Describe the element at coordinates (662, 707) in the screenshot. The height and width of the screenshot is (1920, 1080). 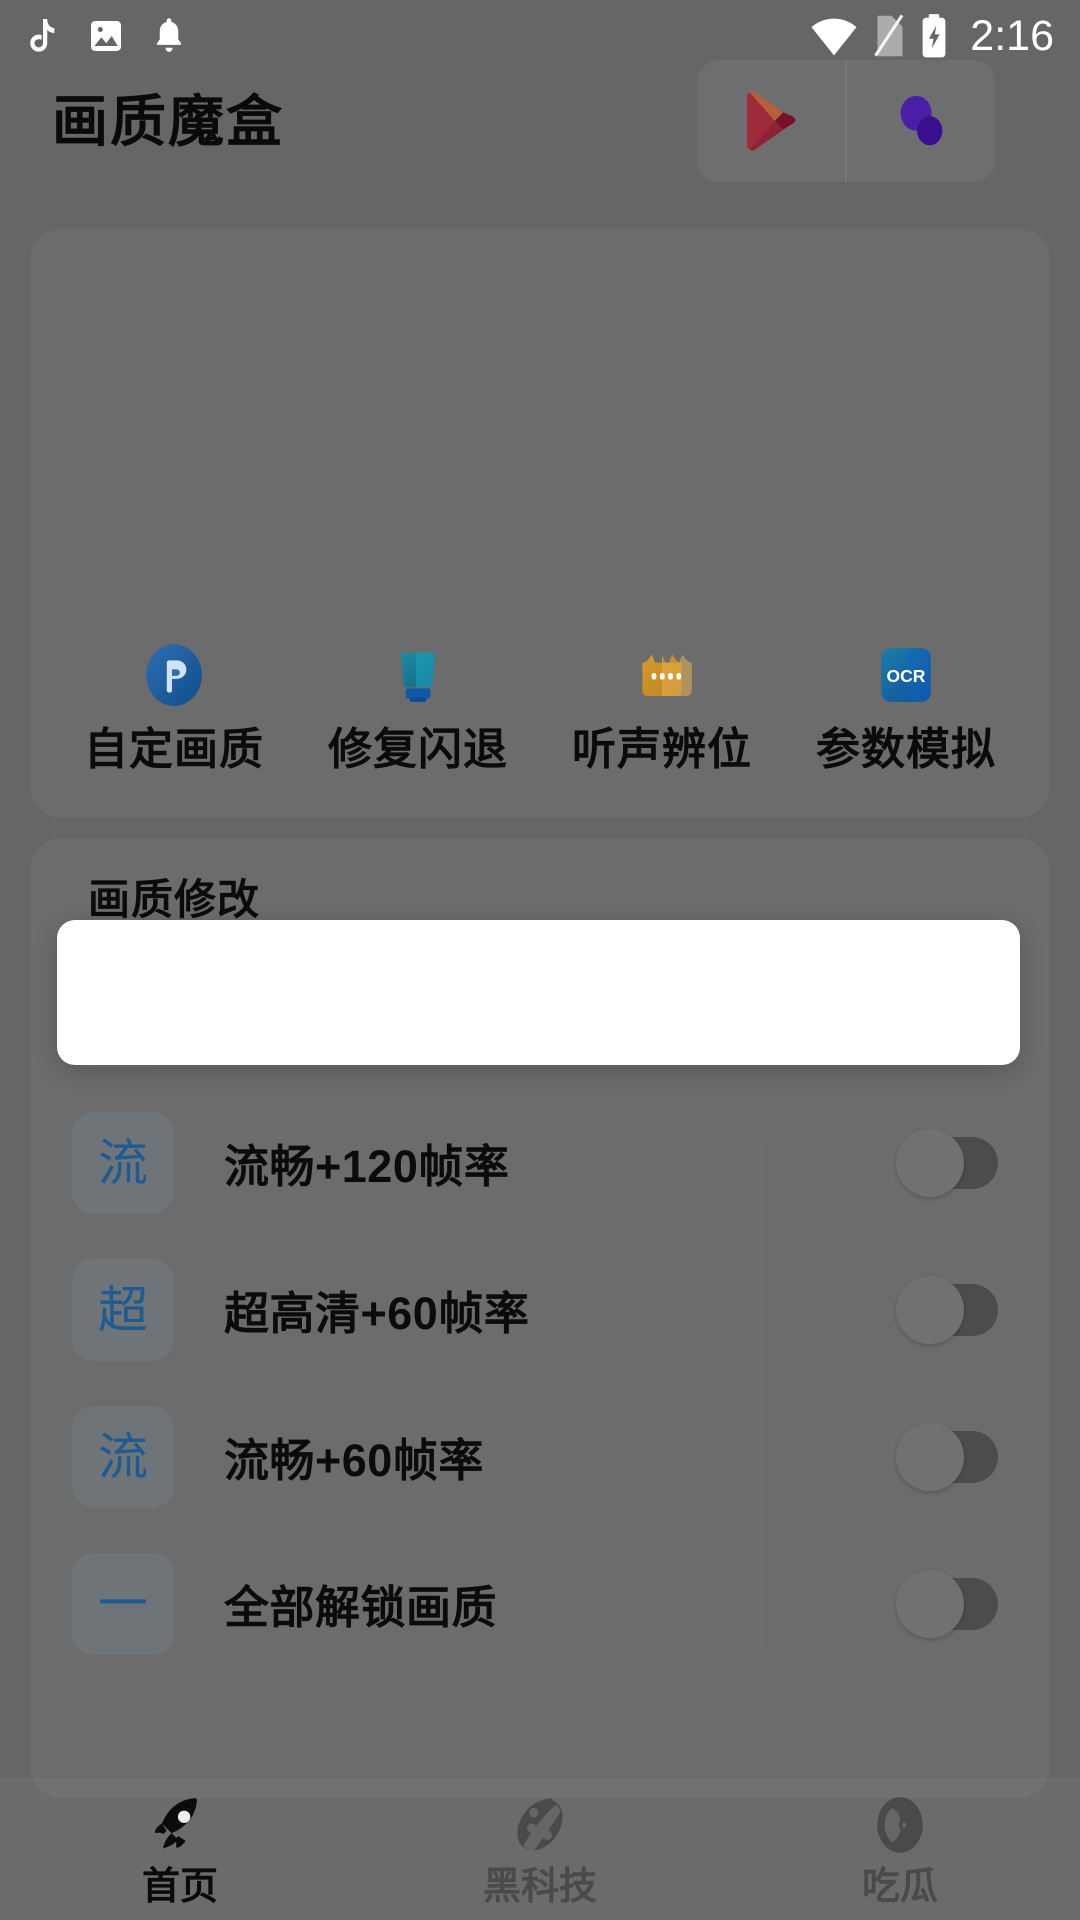
I see `shortcut-sound-locate: 听声辨位` at that location.